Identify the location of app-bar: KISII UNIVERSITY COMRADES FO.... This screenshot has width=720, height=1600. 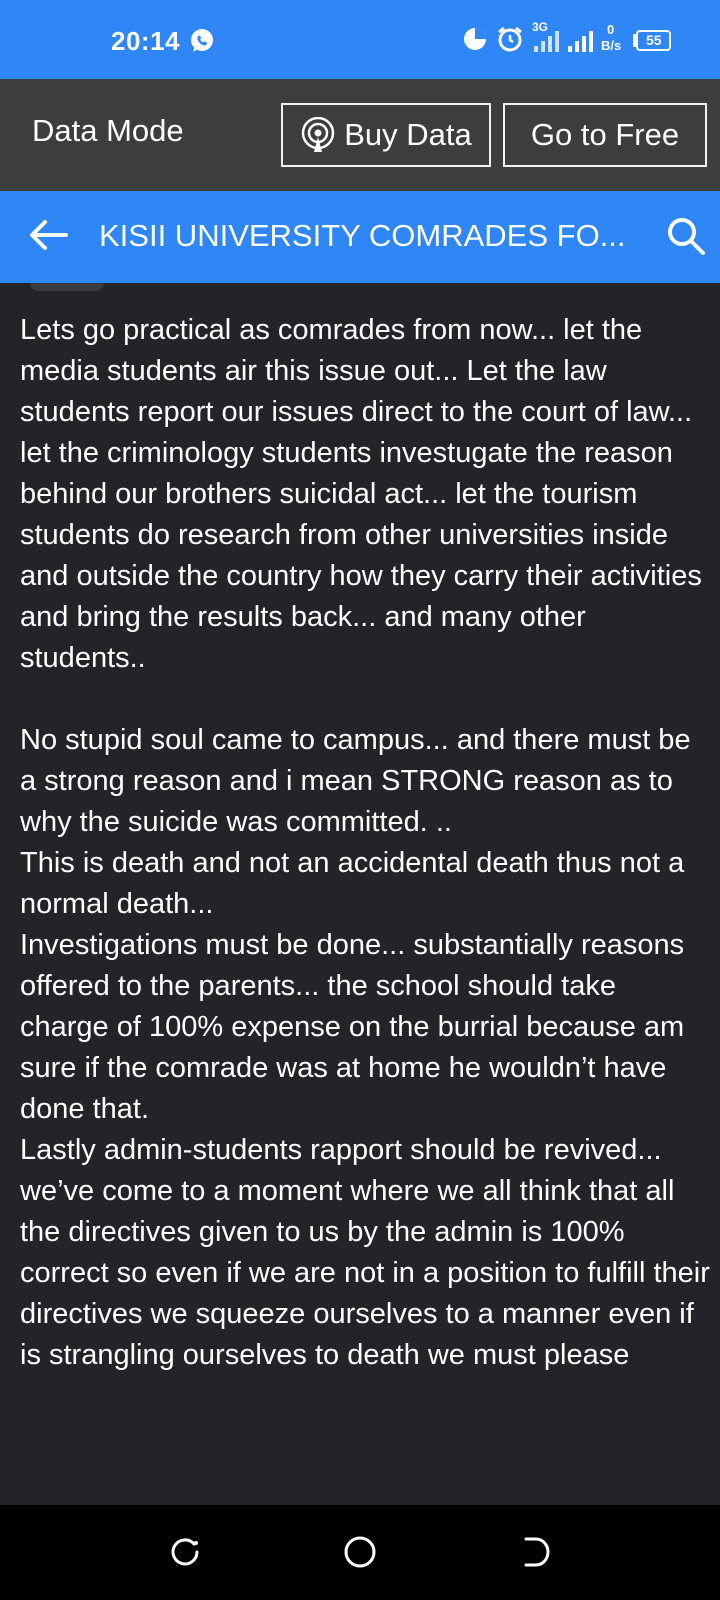
(360, 237).